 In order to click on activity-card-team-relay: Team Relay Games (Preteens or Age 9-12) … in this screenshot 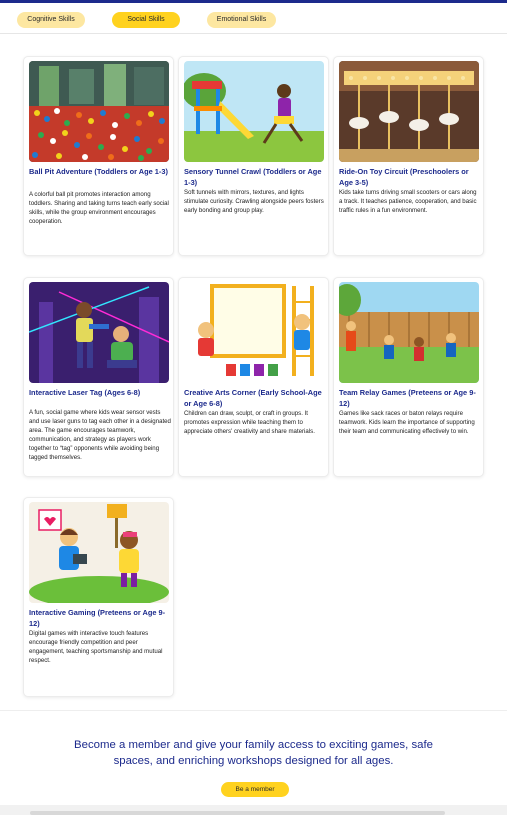, I will do `click(408, 377)`.